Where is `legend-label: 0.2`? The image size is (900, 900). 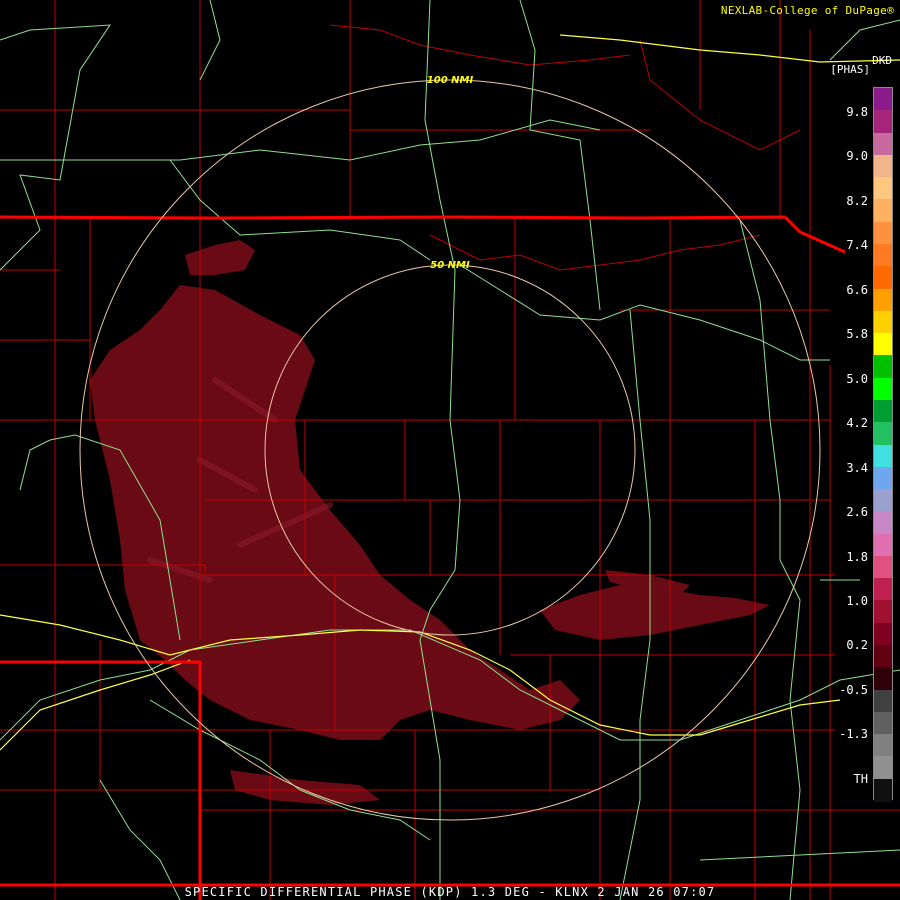
legend-label: 0.2 is located at coordinates (857, 645).